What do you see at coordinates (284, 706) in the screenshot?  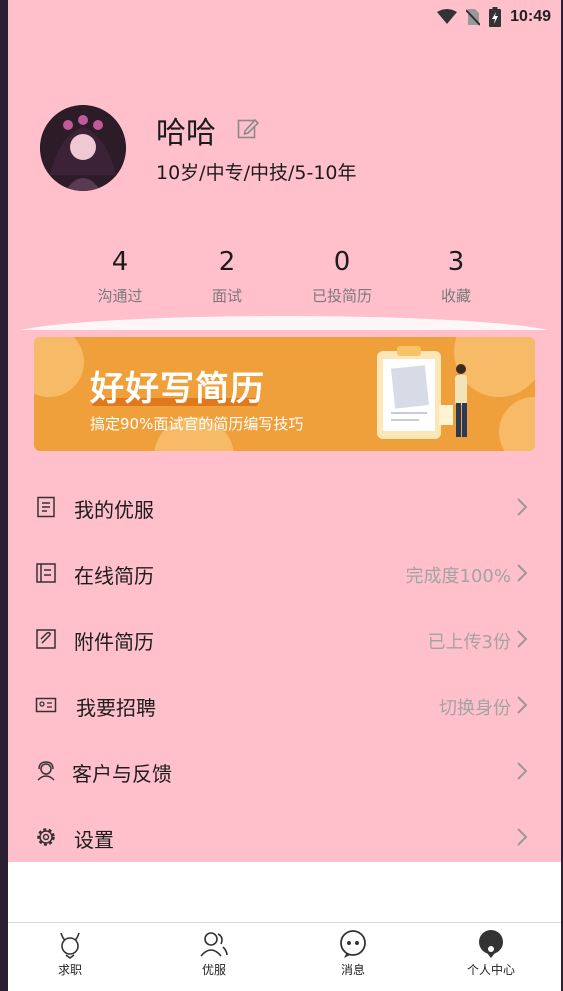 I see `menu-item-recruit: 我要招聘 切换身份` at bounding box center [284, 706].